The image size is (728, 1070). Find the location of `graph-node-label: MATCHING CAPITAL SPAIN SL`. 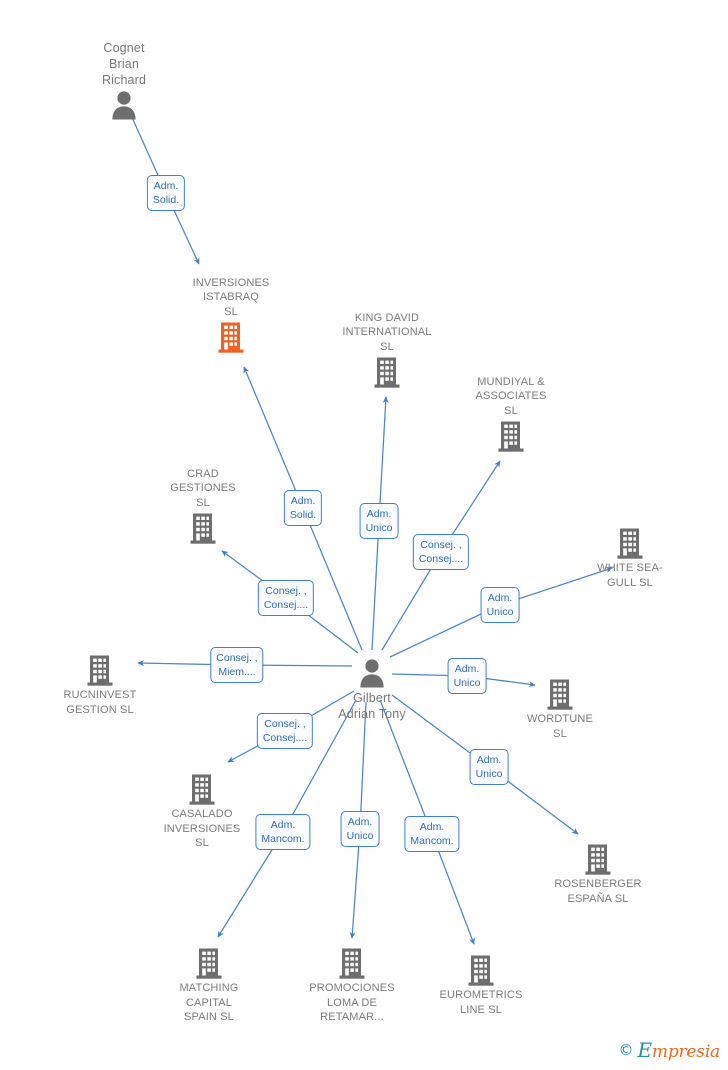

graph-node-label: MATCHING CAPITAL SPAIN SL is located at coordinates (209, 1002).